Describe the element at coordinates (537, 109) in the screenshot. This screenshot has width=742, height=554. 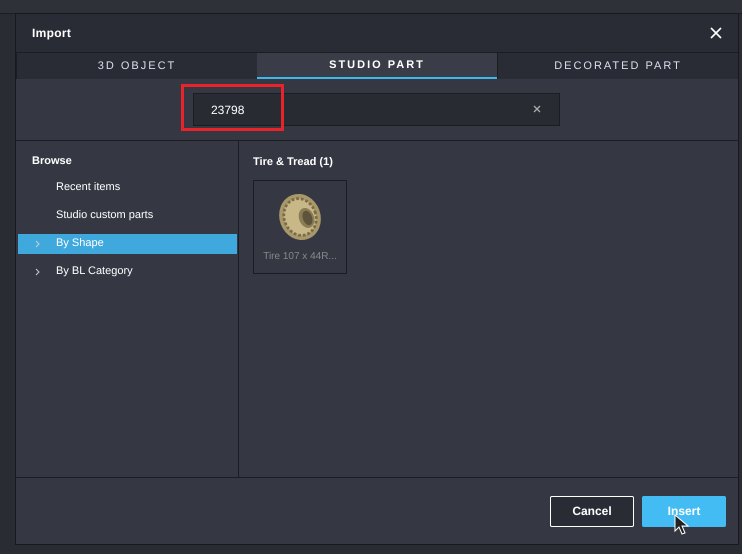
I see `clear-icon` at that location.